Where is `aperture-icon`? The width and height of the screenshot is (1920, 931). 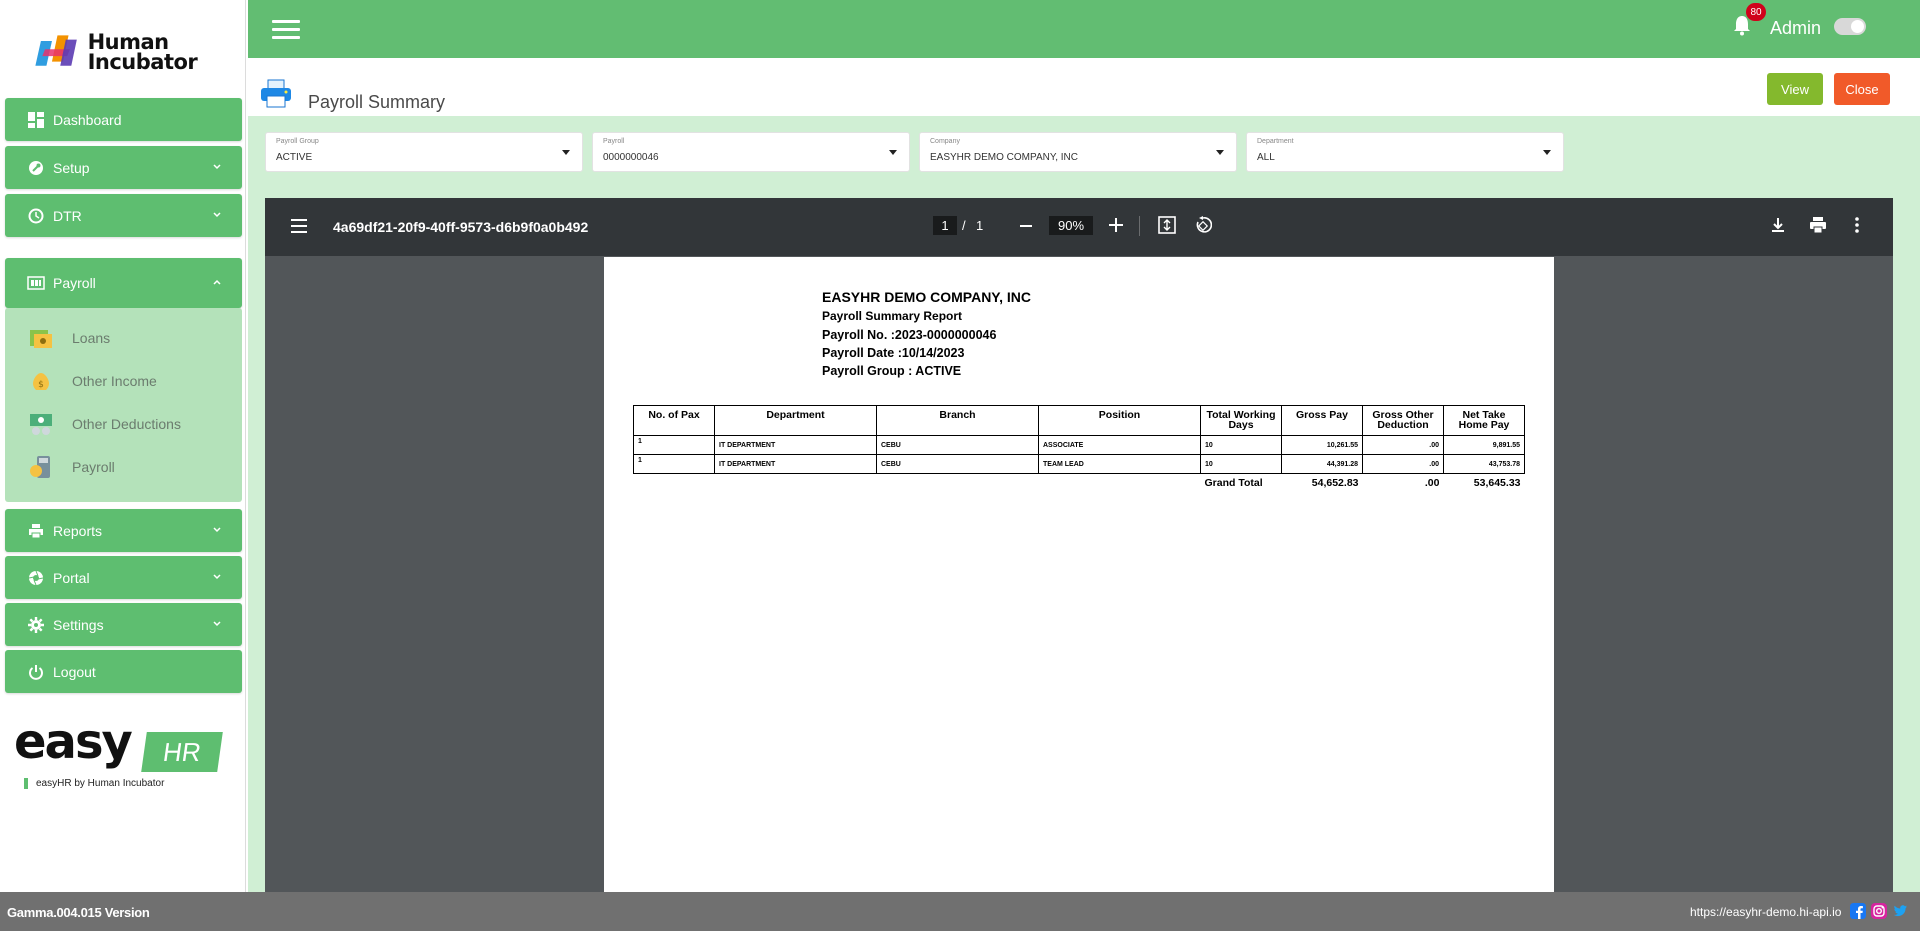 aperture-icon is located at coordinates (36, 578).